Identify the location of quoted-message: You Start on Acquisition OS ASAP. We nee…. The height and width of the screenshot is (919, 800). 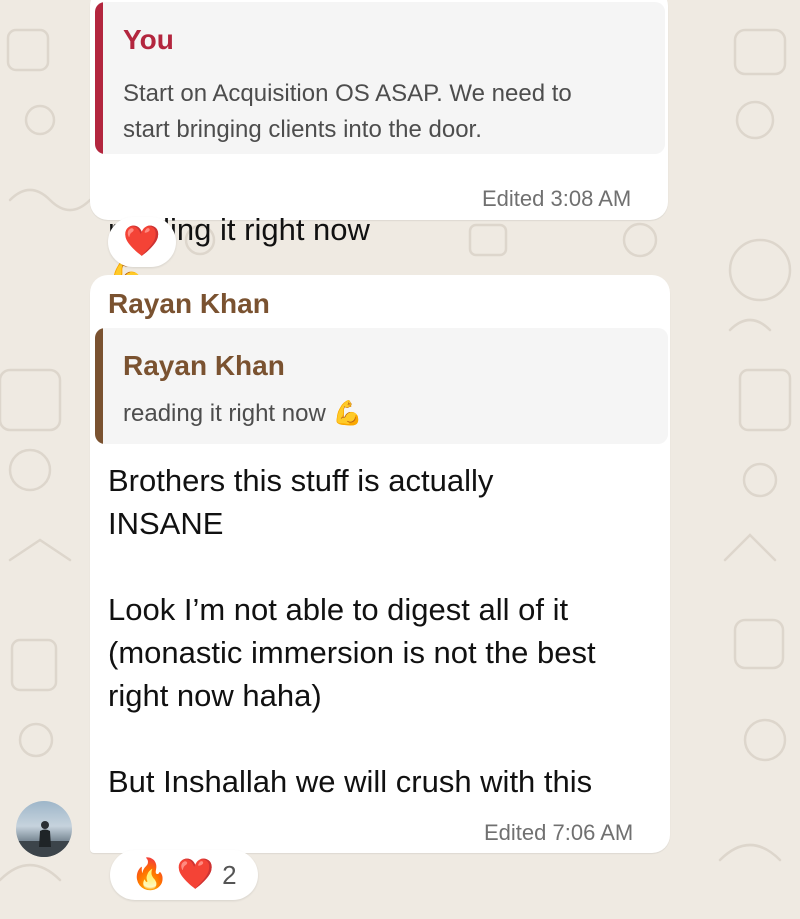
(380, 78).